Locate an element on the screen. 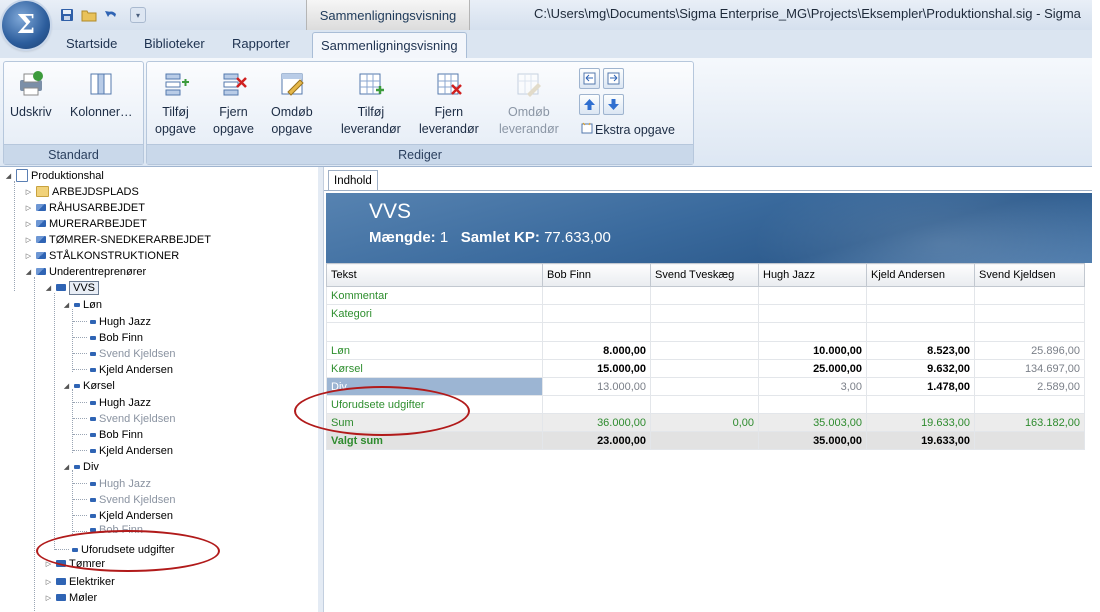 The width and height of the screenshot is (1100, 612). remove-task-button: Fjern opgave is located at coordinates (233, 104).